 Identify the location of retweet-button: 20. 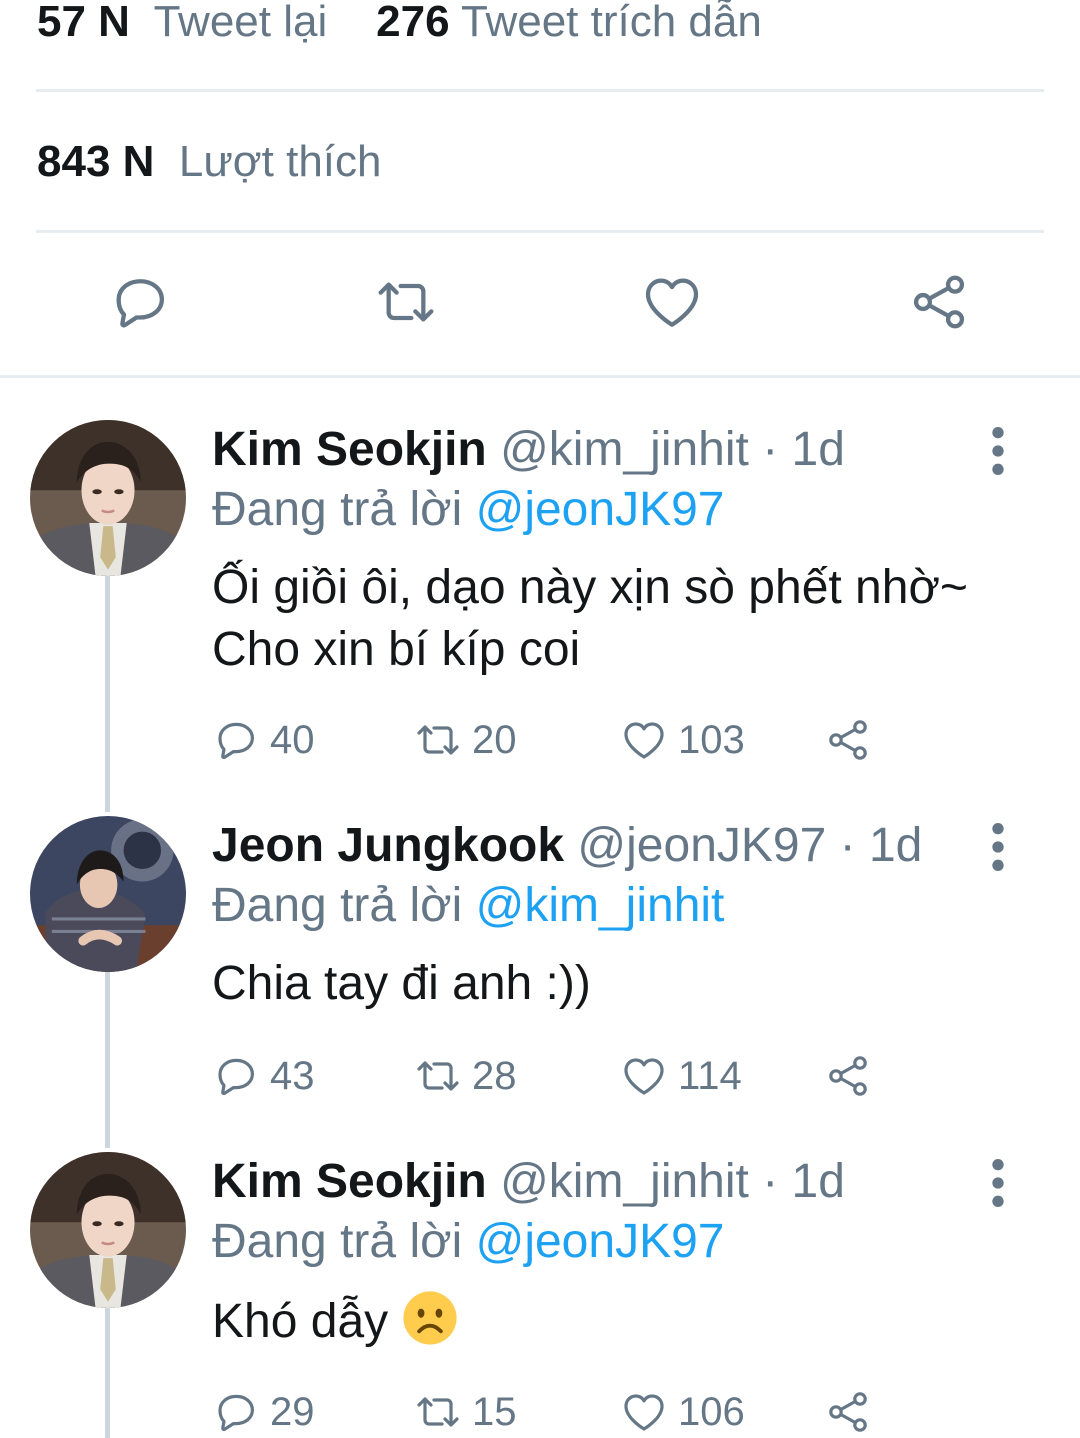
(465, 740).